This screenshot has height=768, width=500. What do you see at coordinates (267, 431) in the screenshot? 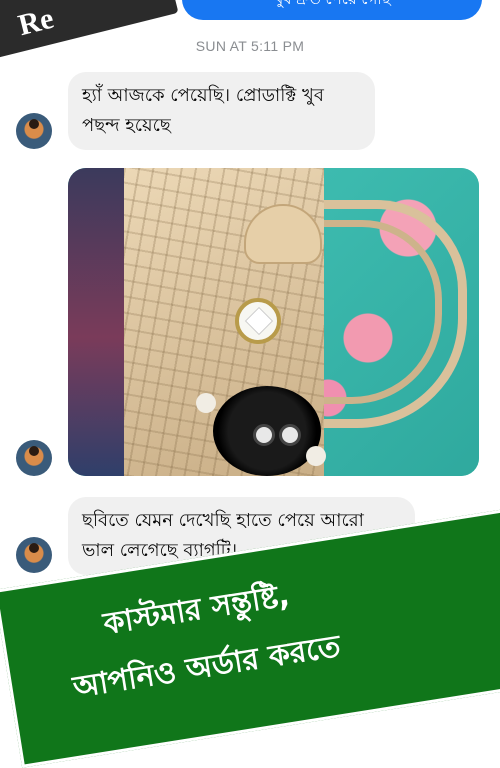
I see `bag-pompom` at bounding box center [267, 431].